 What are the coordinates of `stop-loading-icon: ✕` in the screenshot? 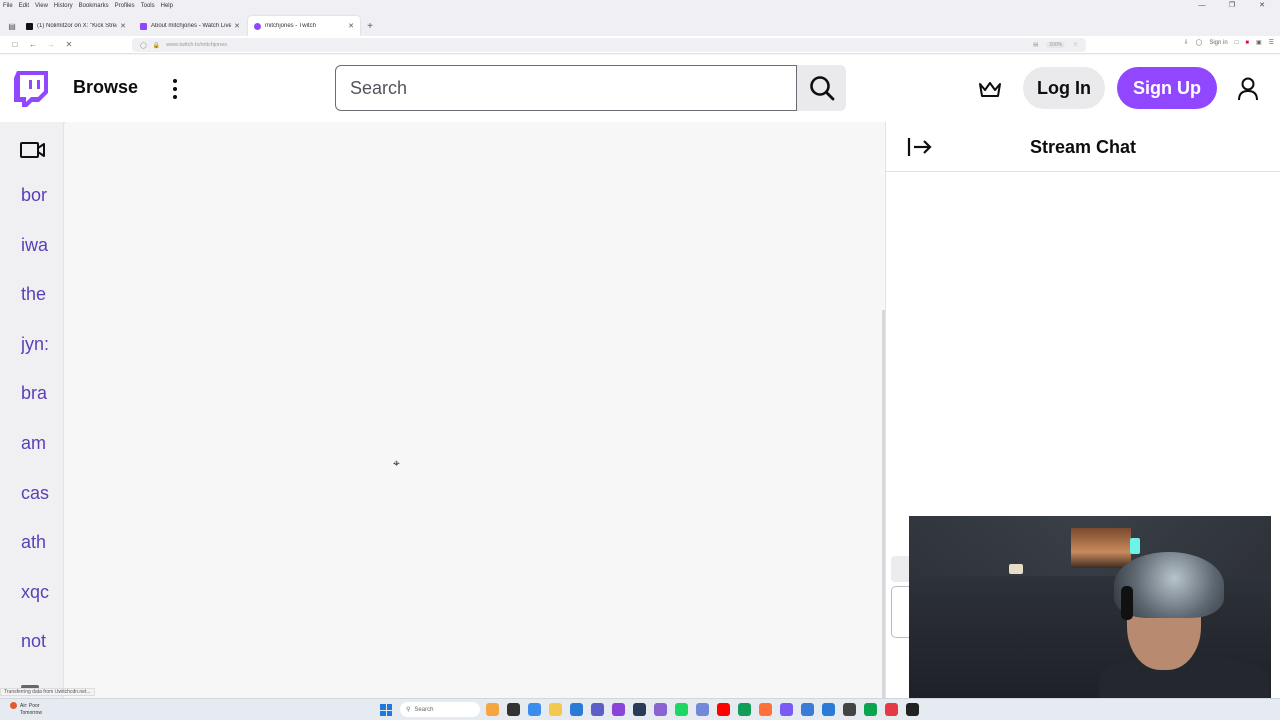 It's located at (69, 44).